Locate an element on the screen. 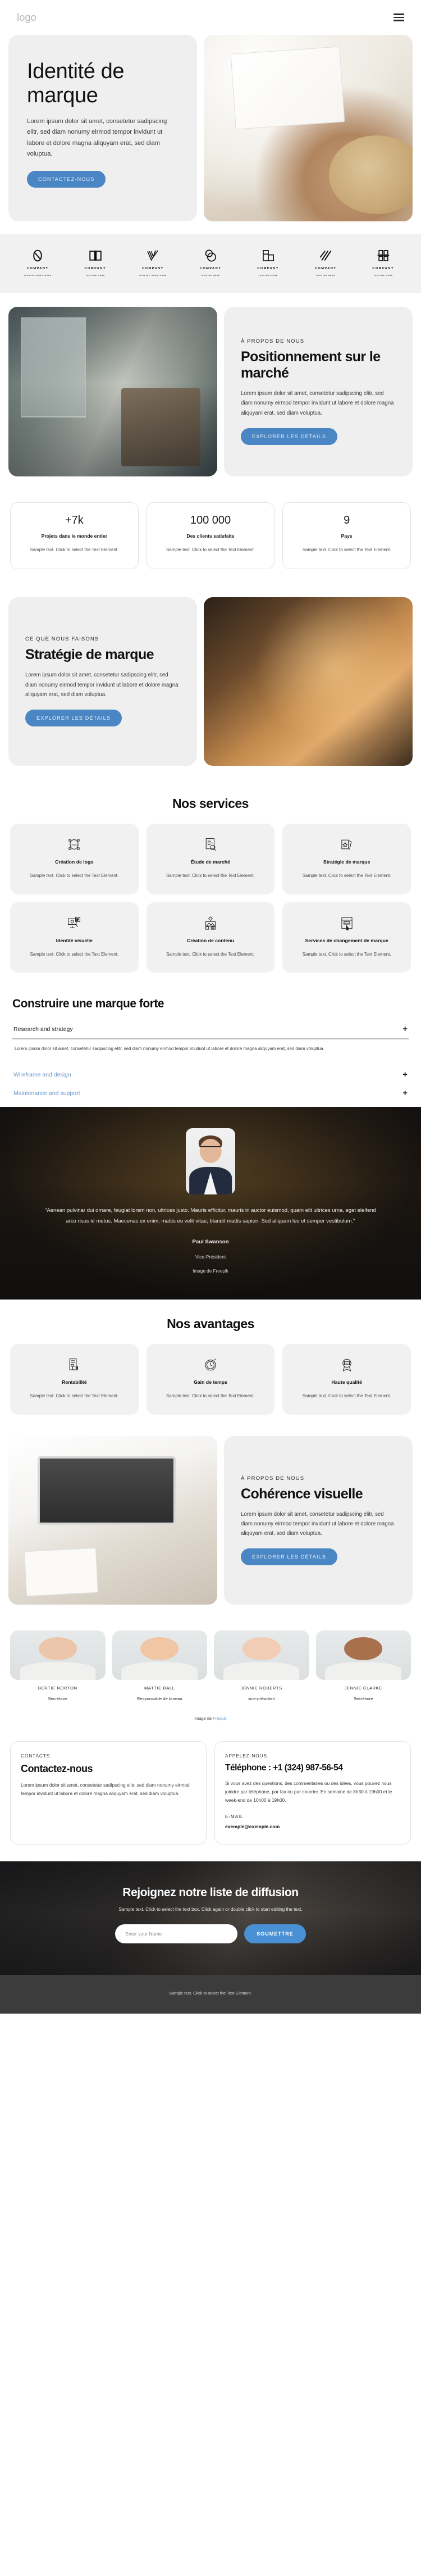 This screenshot has width=421, height=2576. team-member: MATTIE BALL Responsable de bureau is located at coordinates (159, 1666).